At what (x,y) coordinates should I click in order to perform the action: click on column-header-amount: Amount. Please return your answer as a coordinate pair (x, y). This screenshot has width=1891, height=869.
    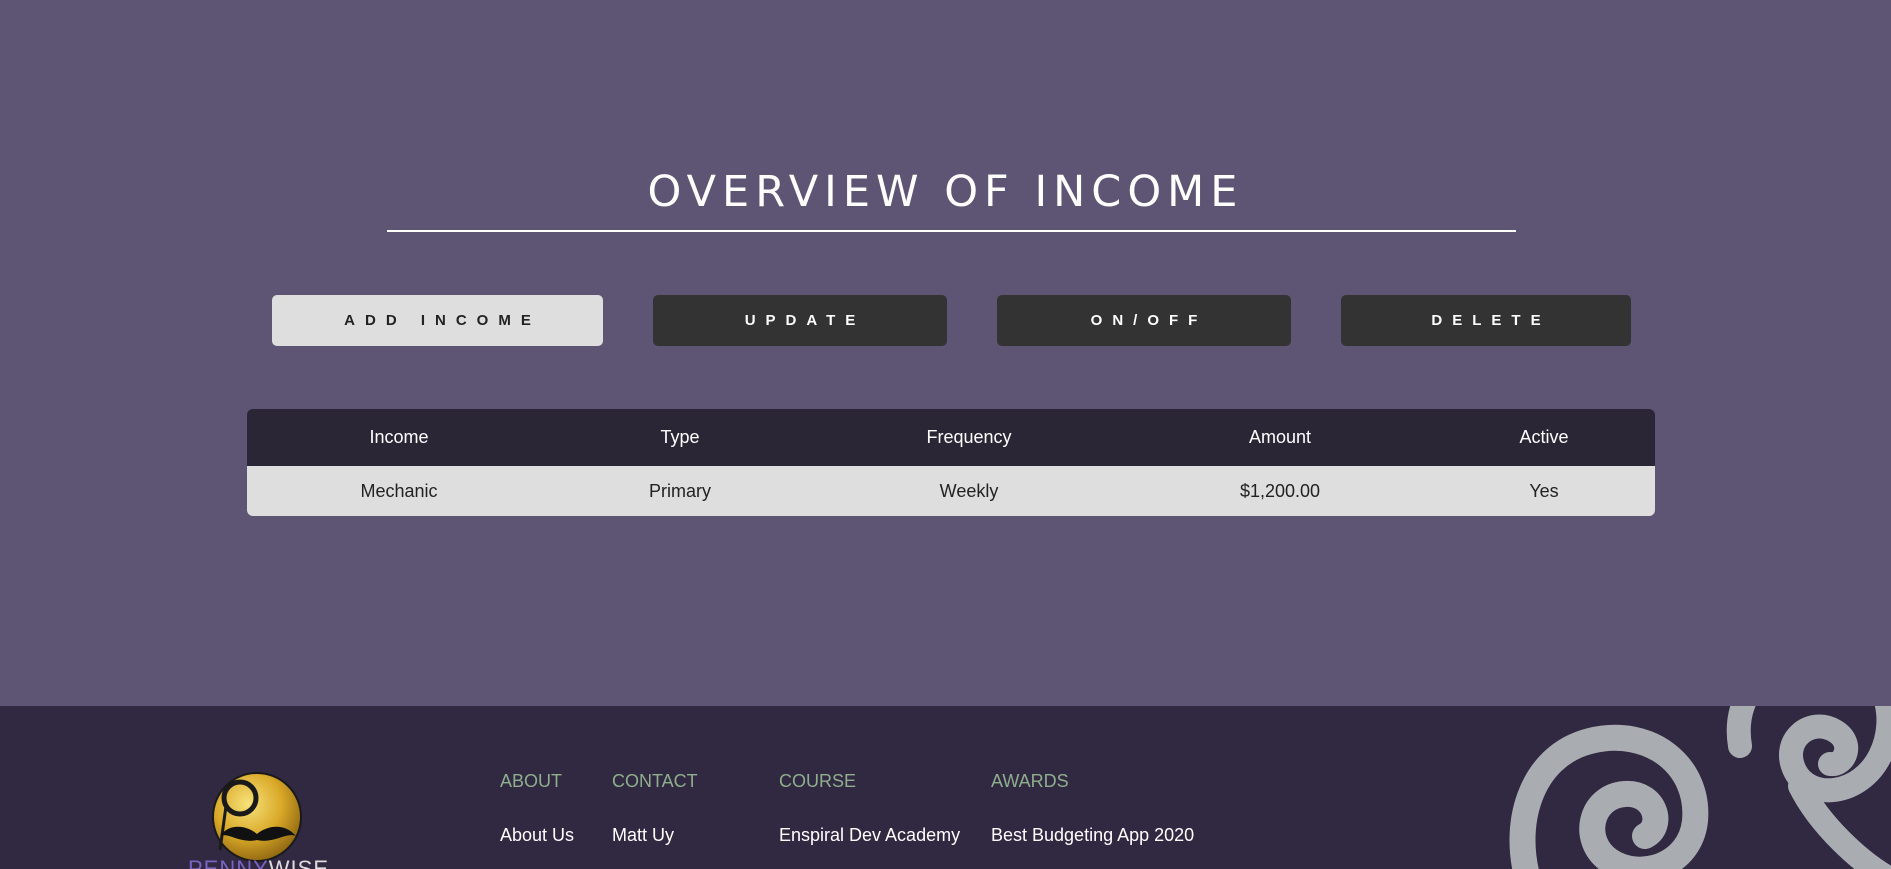
    Looking at the image, I should click on (1280, 437).